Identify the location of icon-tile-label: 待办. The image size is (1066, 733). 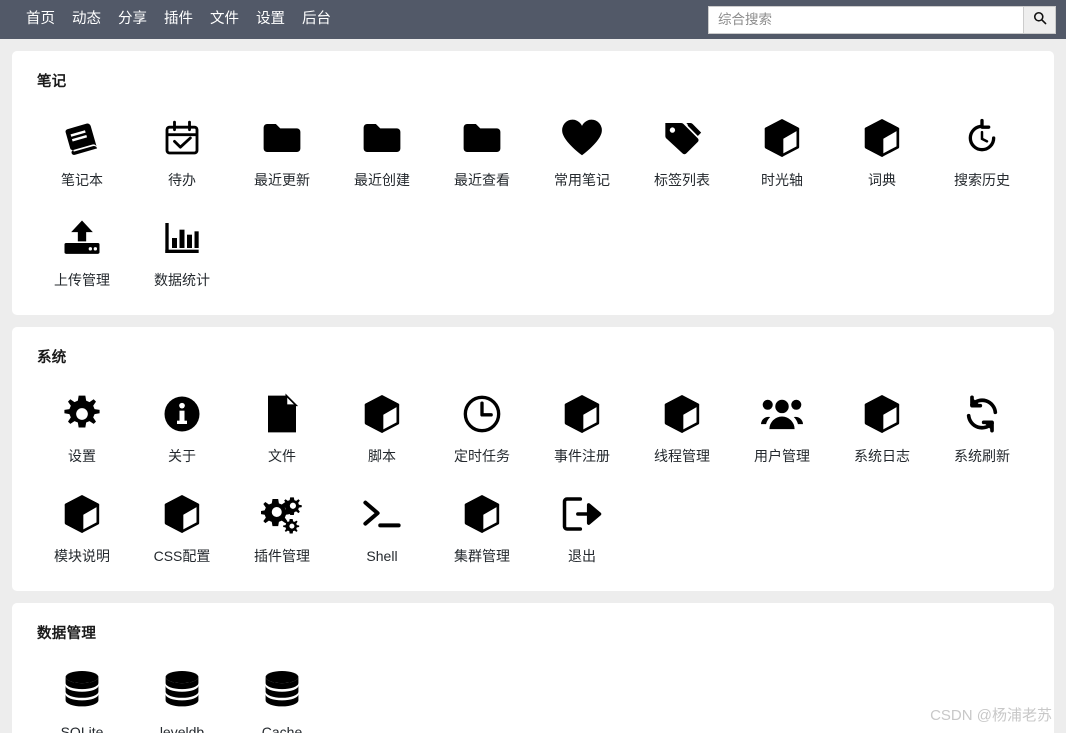
(182, 180).